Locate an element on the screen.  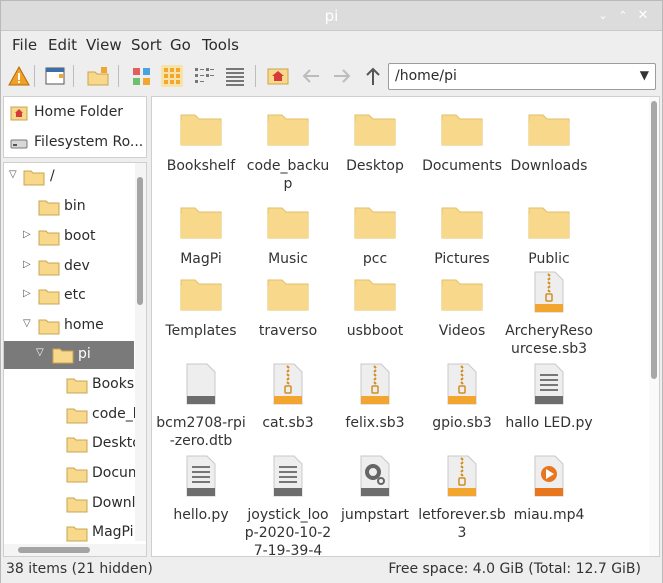
compact-view-icon is located at coordinates (204, 76).